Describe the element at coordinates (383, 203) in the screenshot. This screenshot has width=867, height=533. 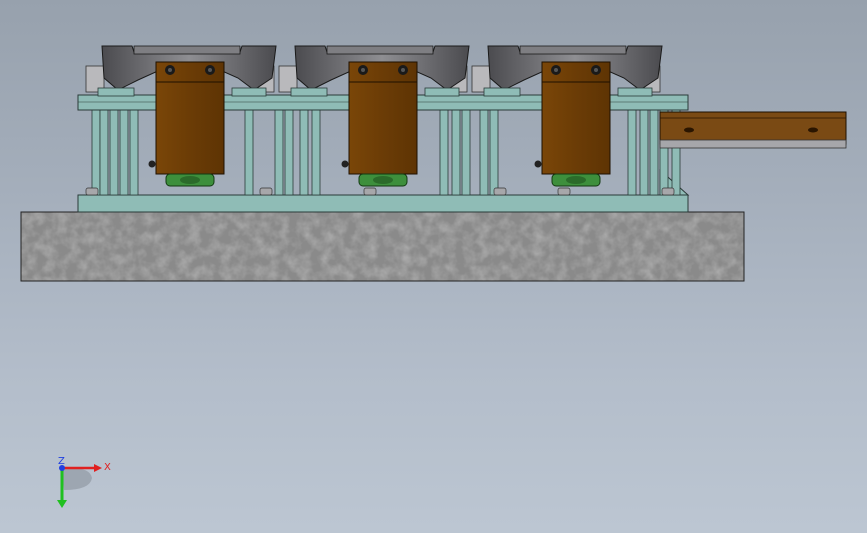
I see `base-plate` at that location.